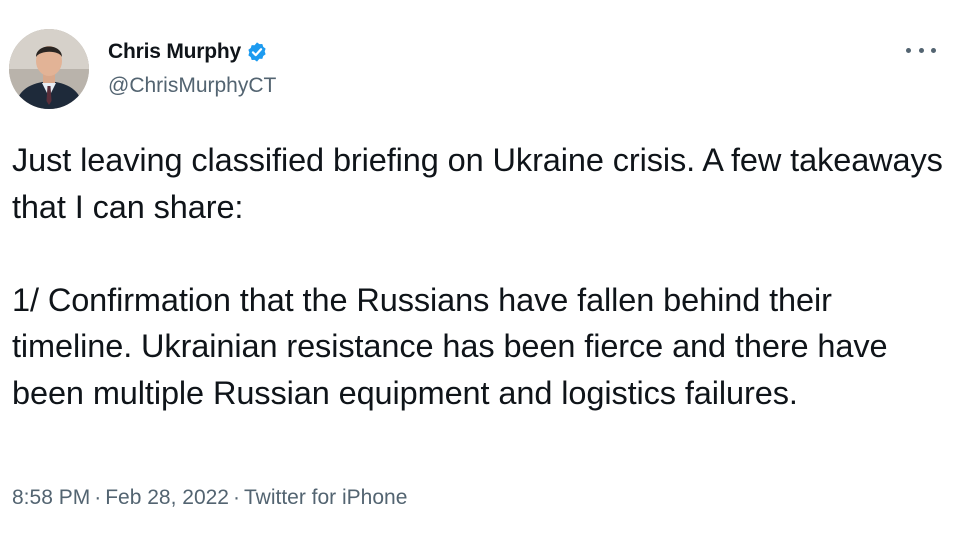 This screenshot has width=962, height=542. Describe the element at coordinates (174, 52) in the screenshot. I see `author-display-name: Chris Murphy` at that location.